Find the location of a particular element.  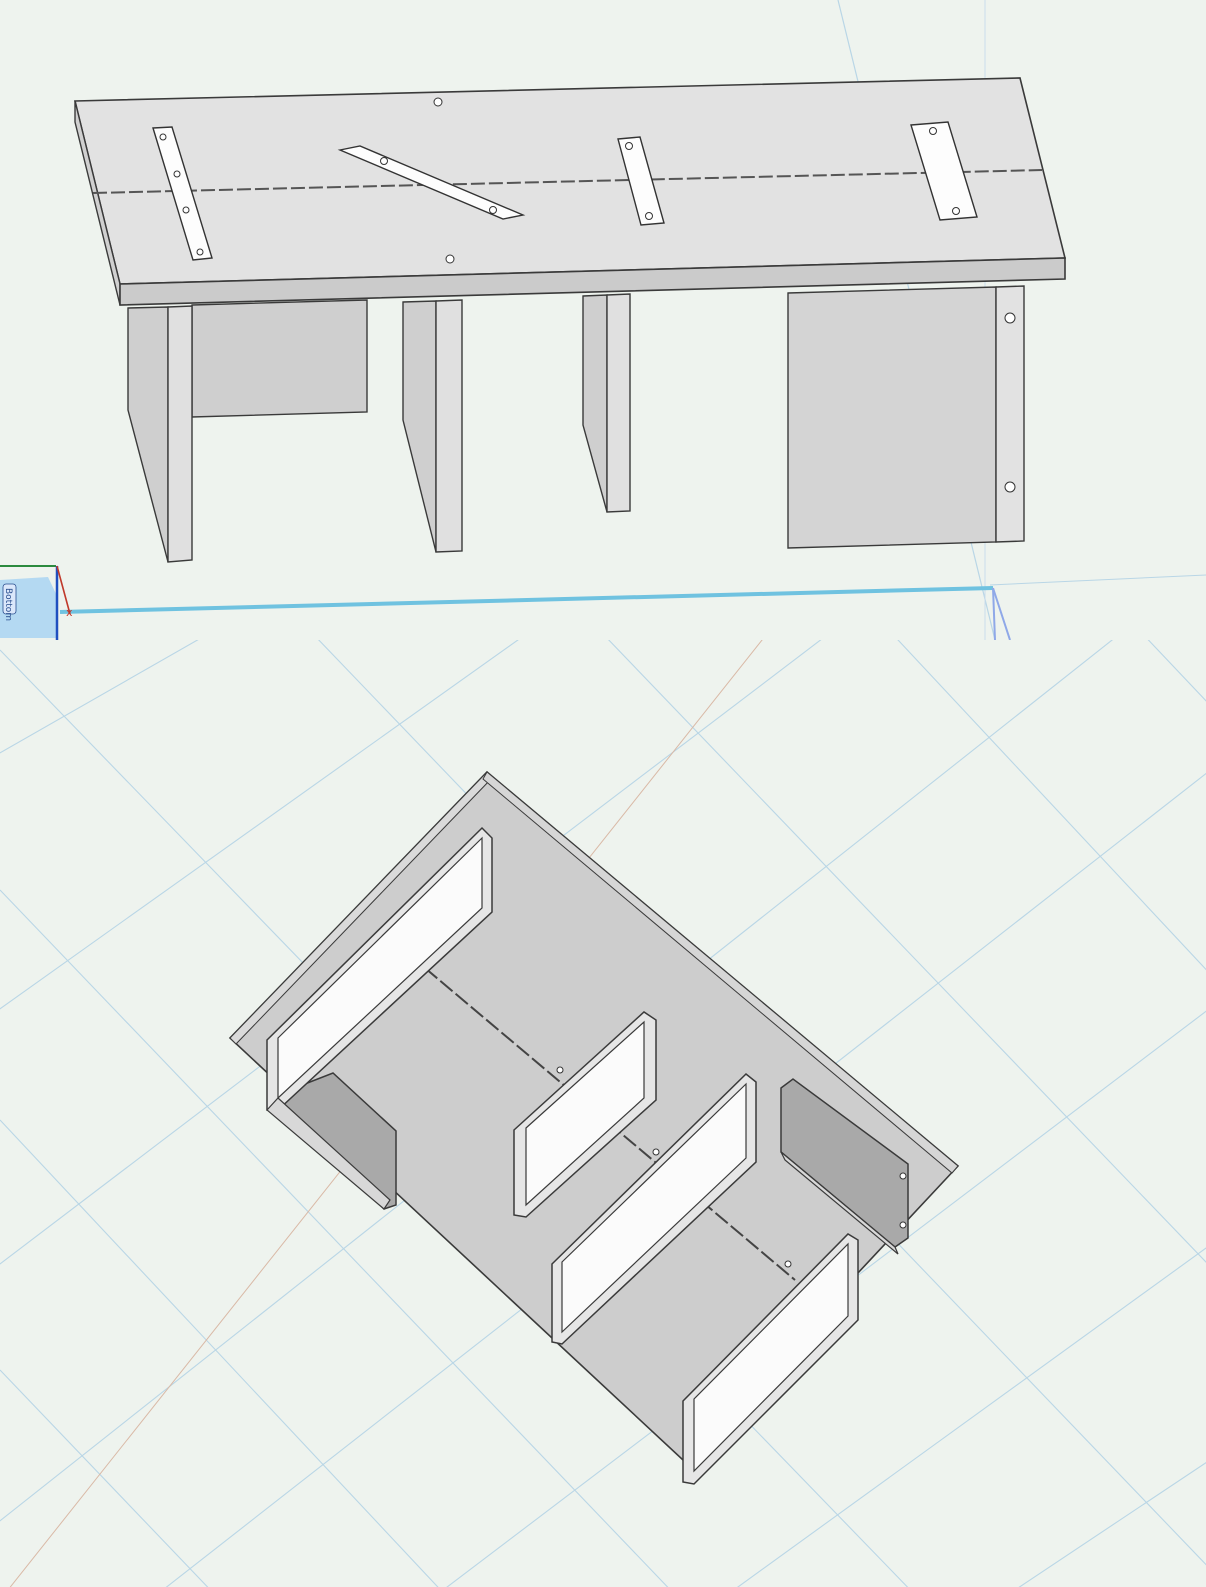

bench-leg-right-panel is located at coordinates (906, 417).